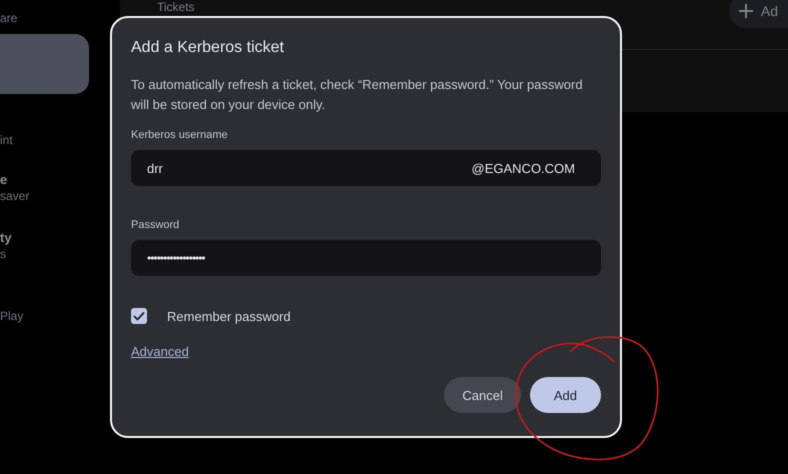  What do you see at coordinates (139, 316) in the screenshot?
I see `checkbox` at bounding box center [139, 316].